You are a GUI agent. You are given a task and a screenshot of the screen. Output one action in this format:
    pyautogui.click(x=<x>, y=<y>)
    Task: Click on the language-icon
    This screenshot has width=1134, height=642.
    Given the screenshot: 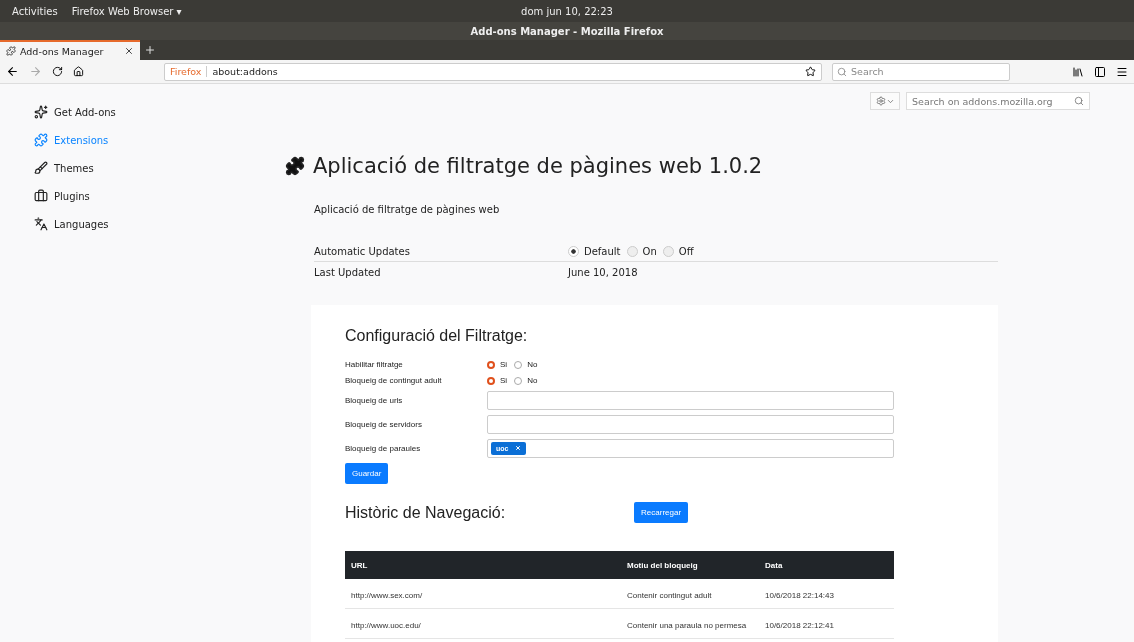 What is the action you would take?
    pyautogui.click(x=41, y=224)
    